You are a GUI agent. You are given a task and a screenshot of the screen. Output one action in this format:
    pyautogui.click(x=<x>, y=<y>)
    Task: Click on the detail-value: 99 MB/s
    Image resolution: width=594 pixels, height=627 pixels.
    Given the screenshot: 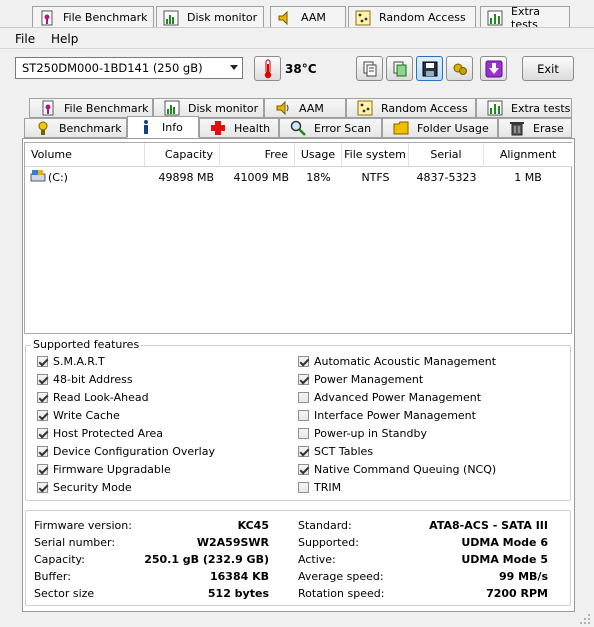 What is the action you would take?
    pyautogui.click(x=523, y=576)
    